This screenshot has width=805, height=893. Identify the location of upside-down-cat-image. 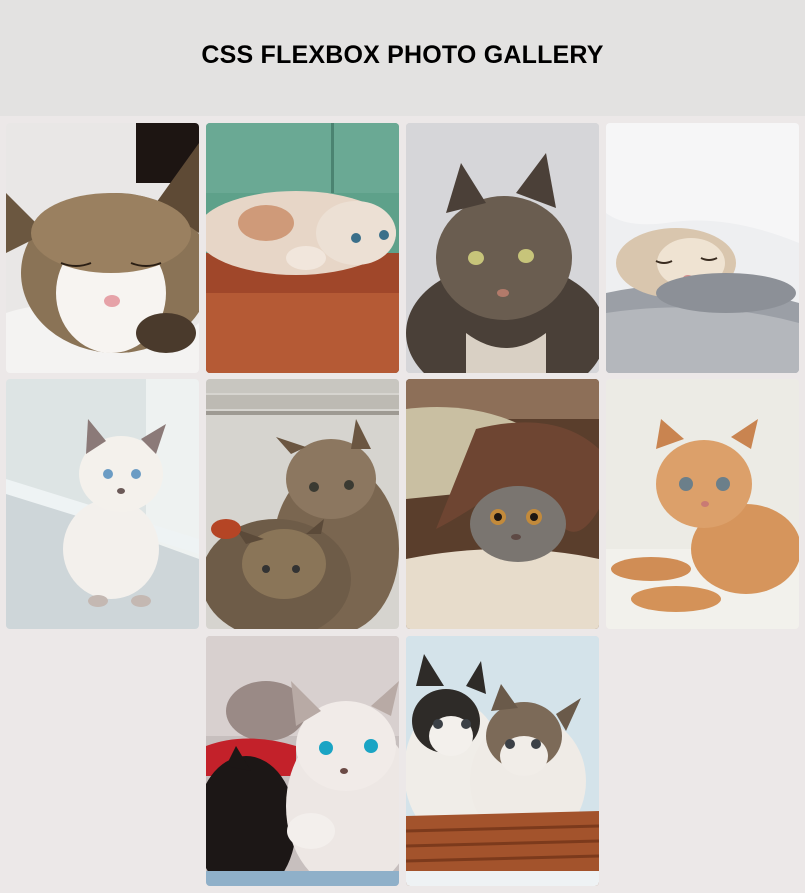
(302, 248).